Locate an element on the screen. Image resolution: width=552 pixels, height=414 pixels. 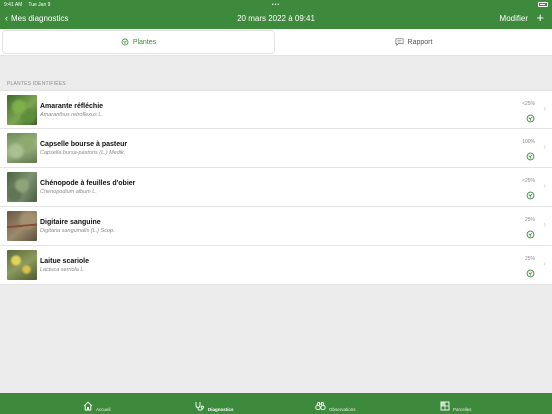
multitasking-dots: ••• is located at coordinates (276, 5).